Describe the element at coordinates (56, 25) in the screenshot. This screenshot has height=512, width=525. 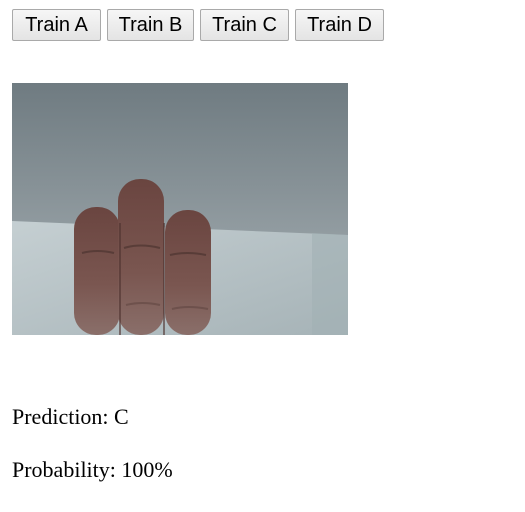
I see `train-a-button: Train A` at that location.